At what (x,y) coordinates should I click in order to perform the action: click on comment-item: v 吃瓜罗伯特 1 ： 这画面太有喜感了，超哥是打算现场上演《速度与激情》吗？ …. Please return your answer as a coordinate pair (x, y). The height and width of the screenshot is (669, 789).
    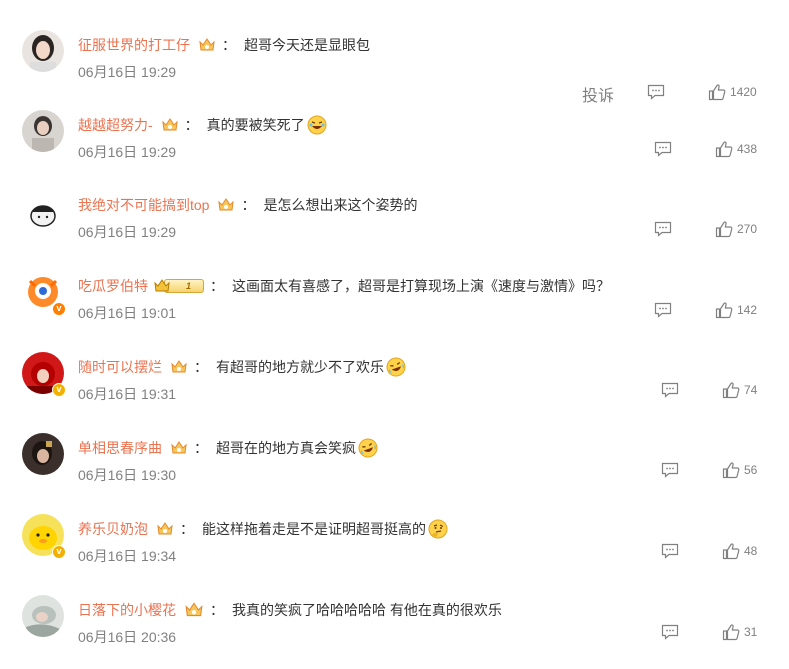
    Looking at the image, I should click on (394, 305).